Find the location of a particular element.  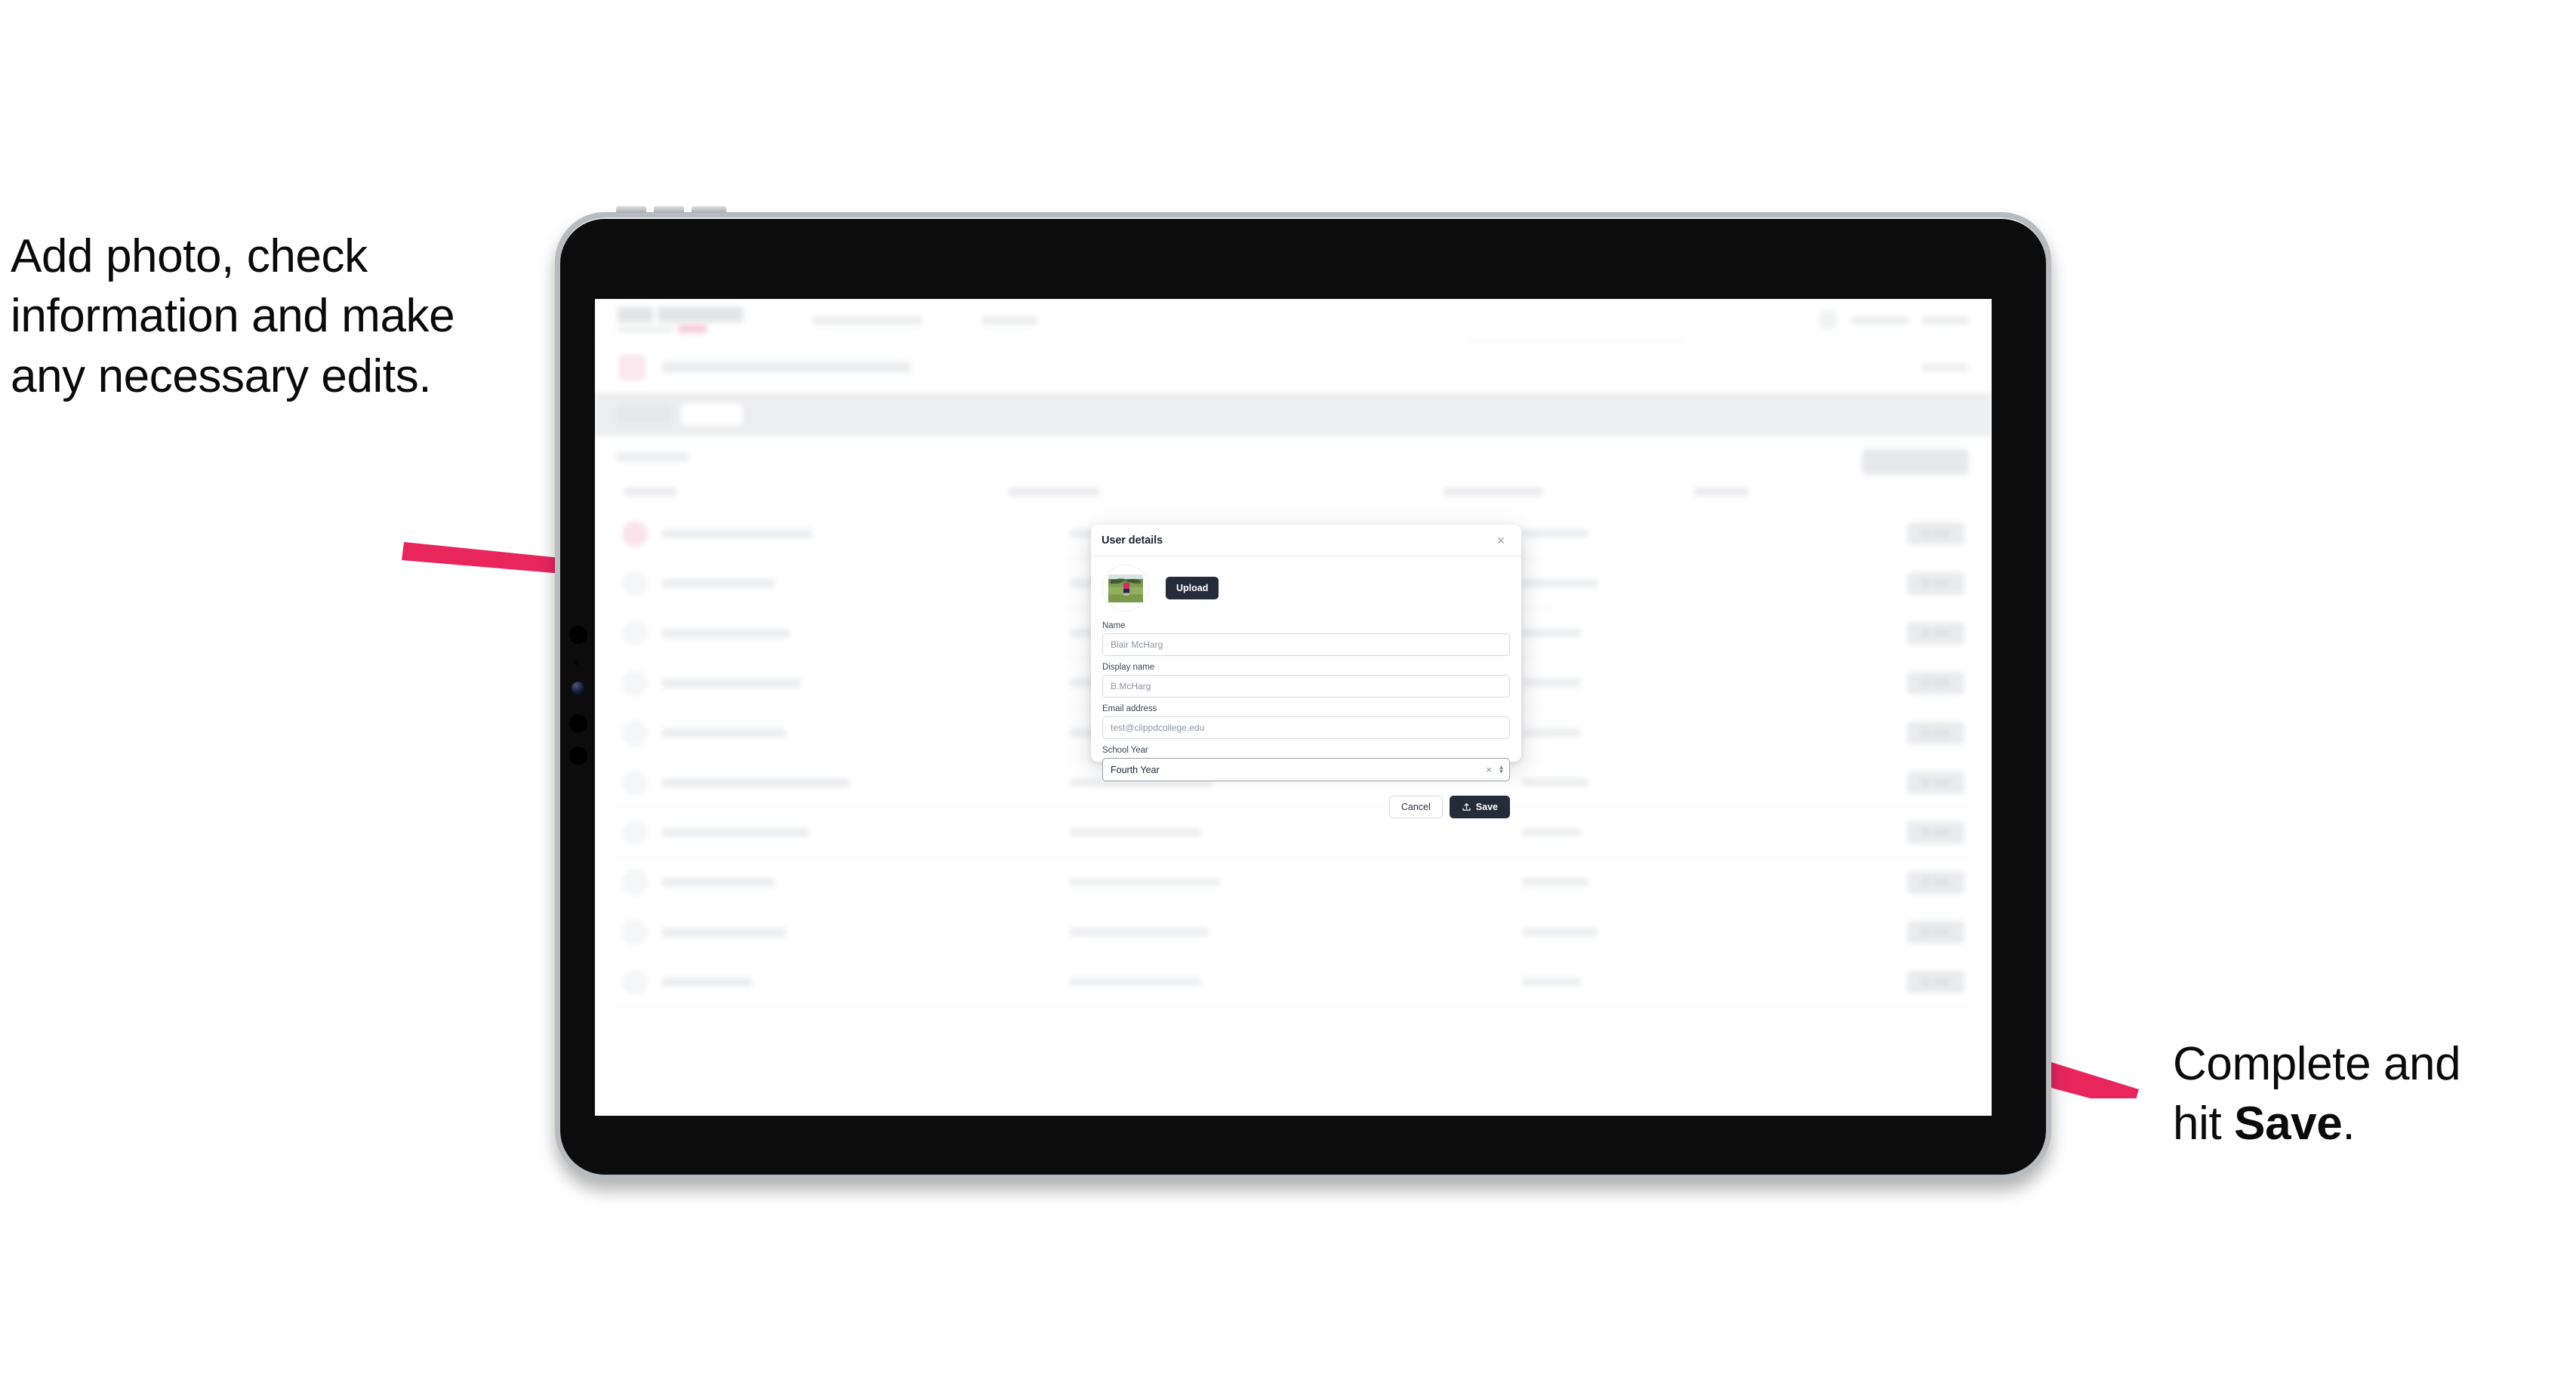

profile-avatar is located at coordinates (1125, 588).